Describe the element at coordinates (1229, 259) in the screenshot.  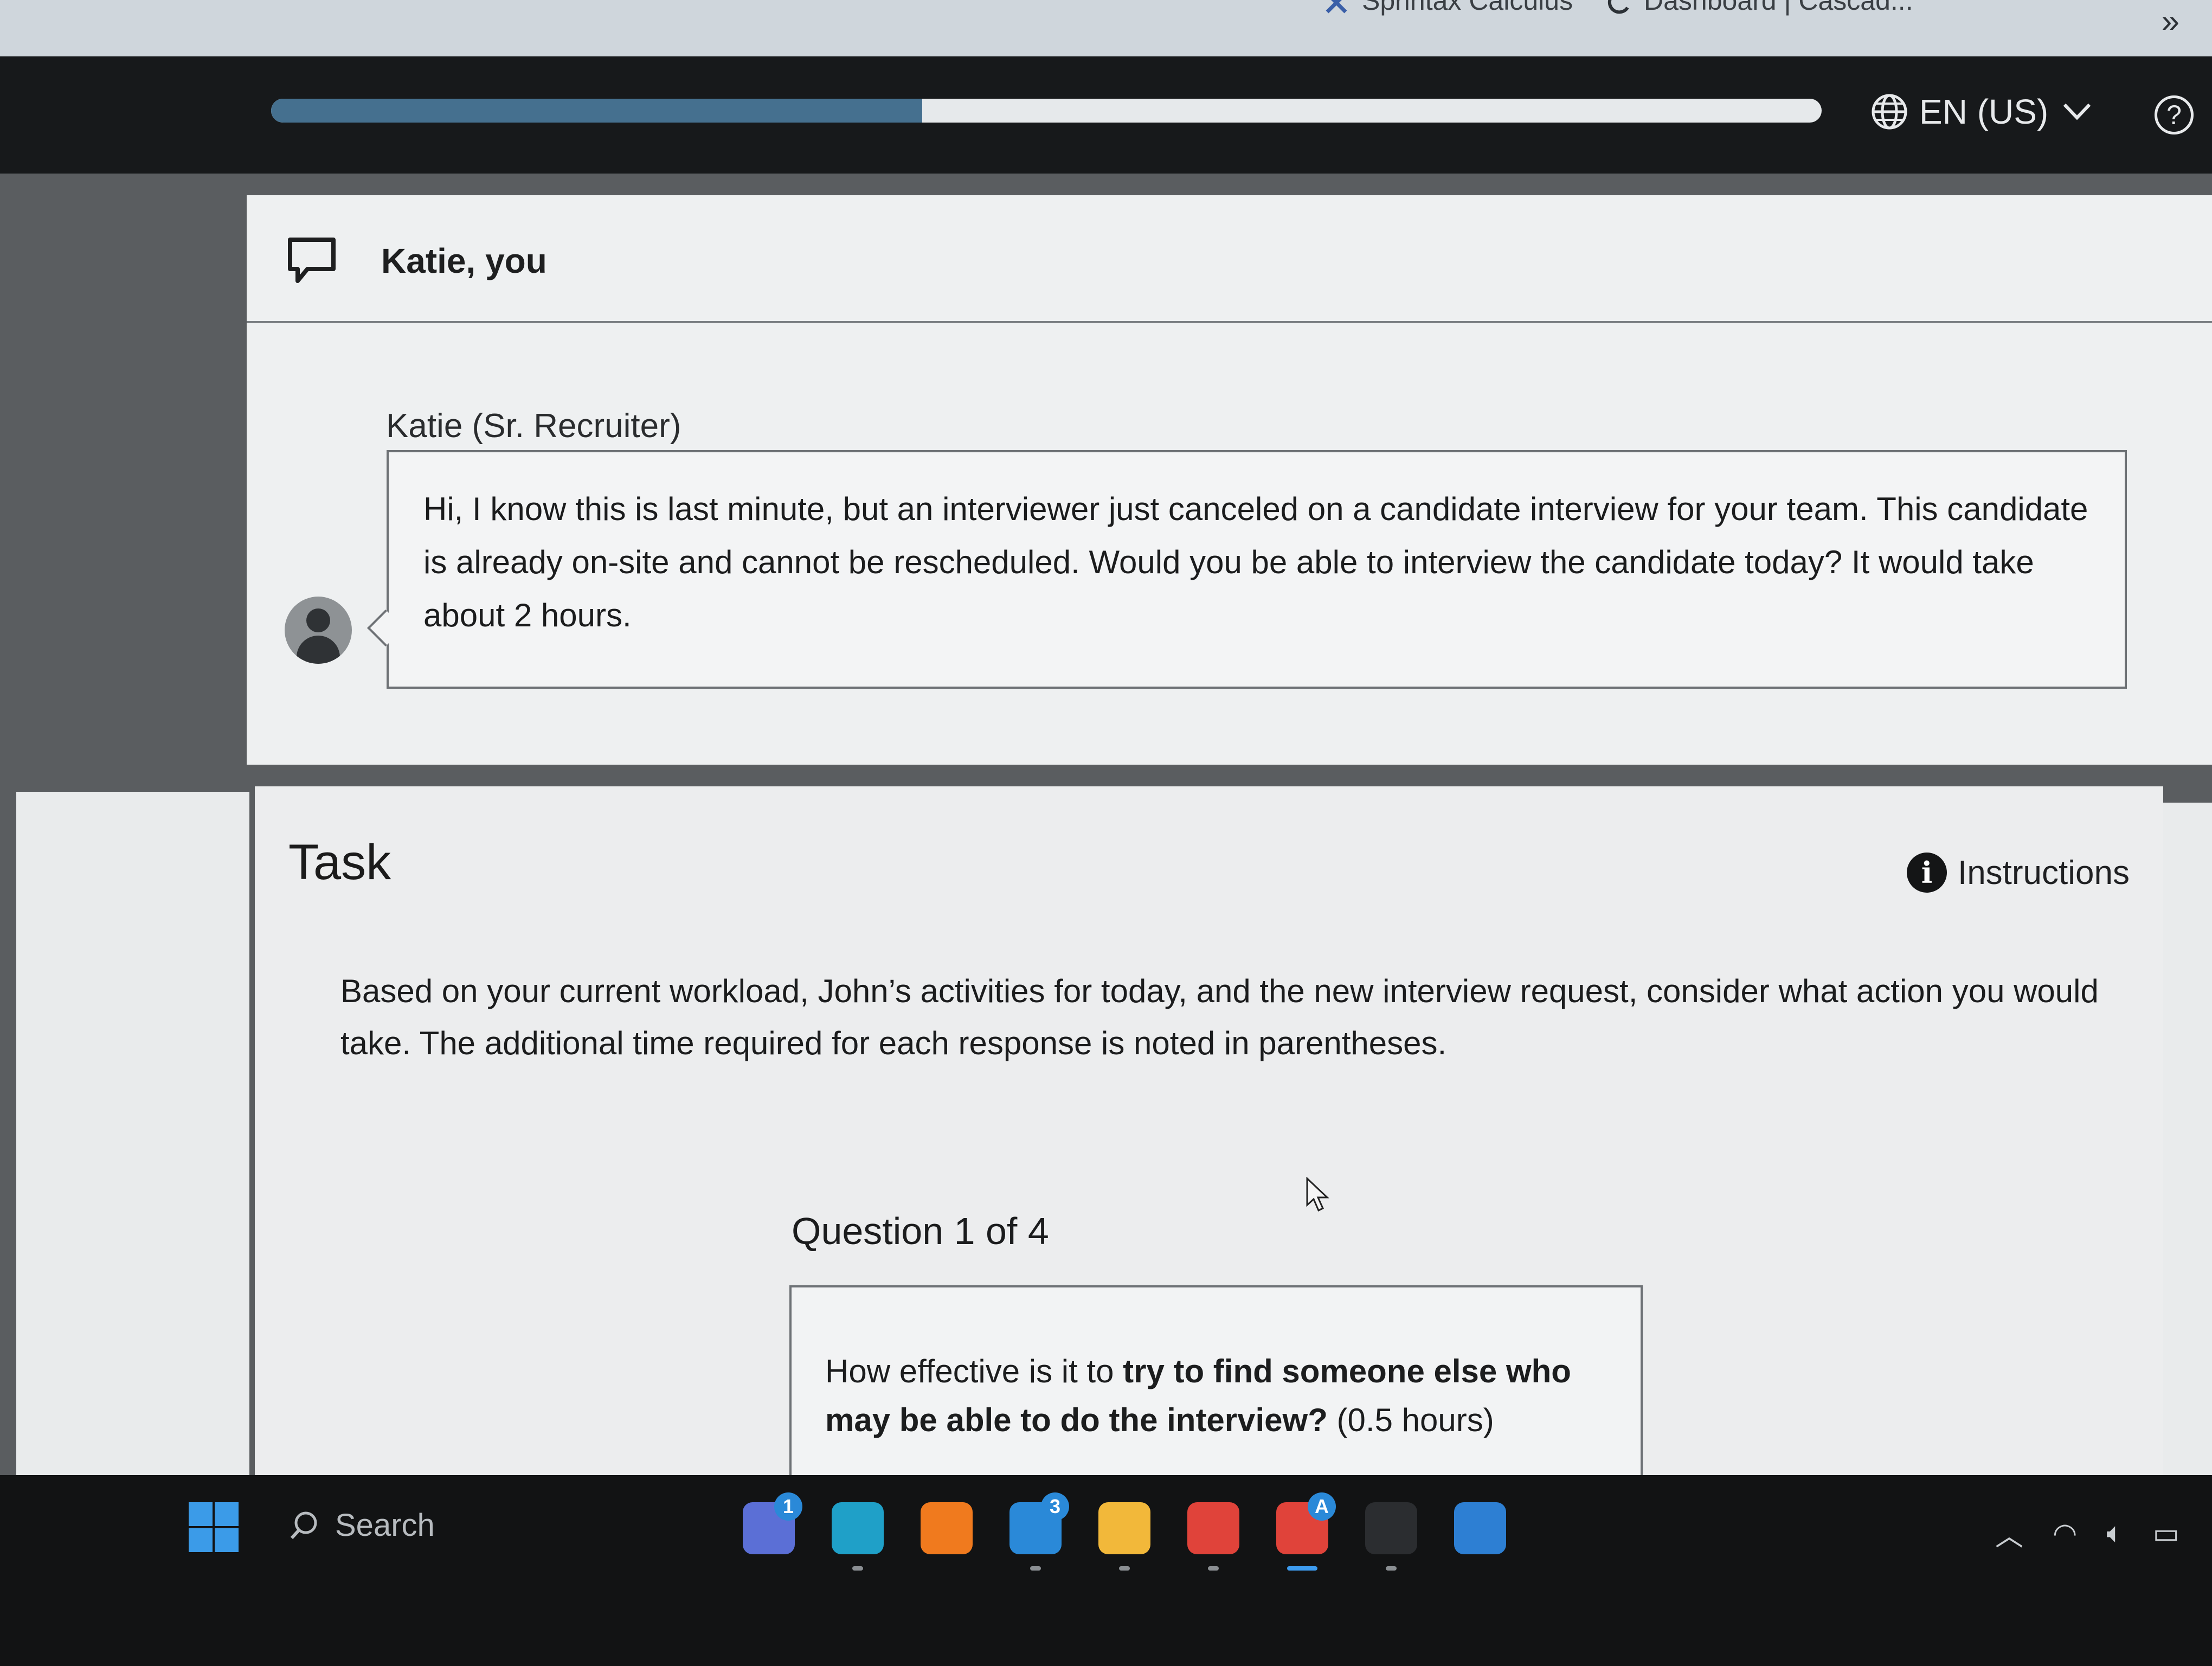
I see `chat-header: Katie, you` at that location.